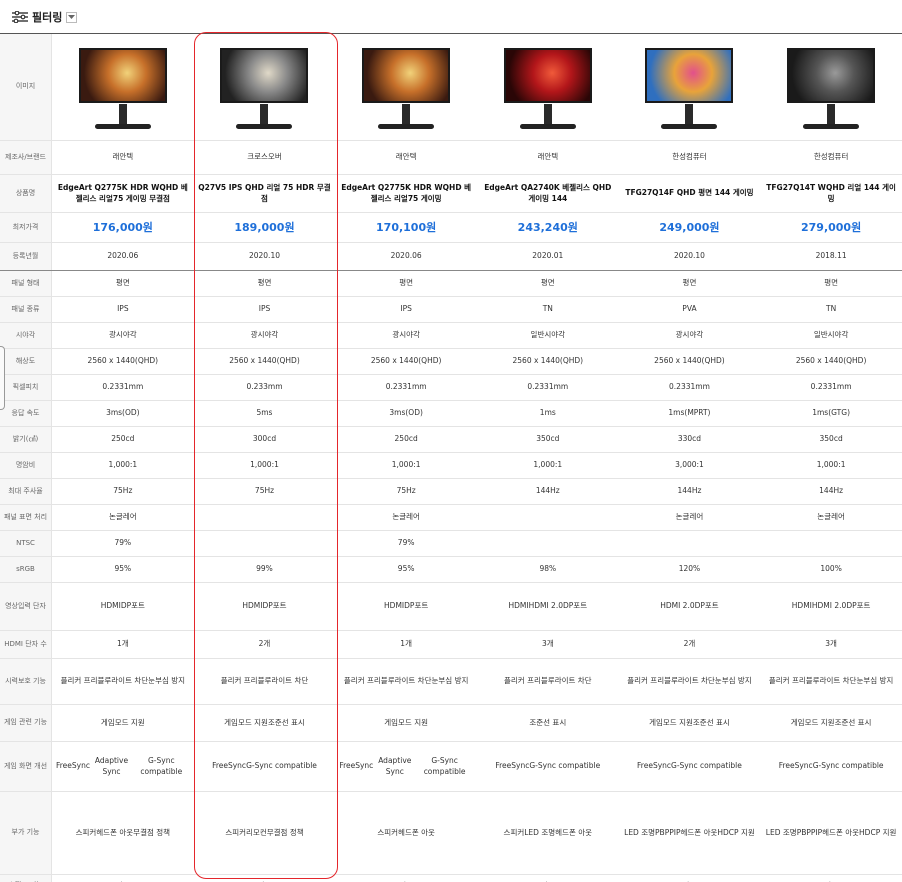 Image resolution: width=902 pixels, height=882 pixels. I want to click on filter-button: 필터링, so click(45, 17).